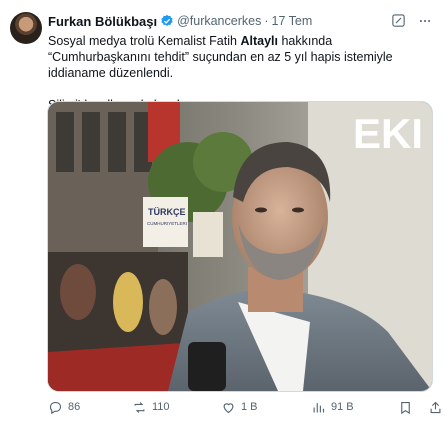 The height and width of the screenshot is (426, 446). I want to click on reply-count: 86, so click(74, 407).